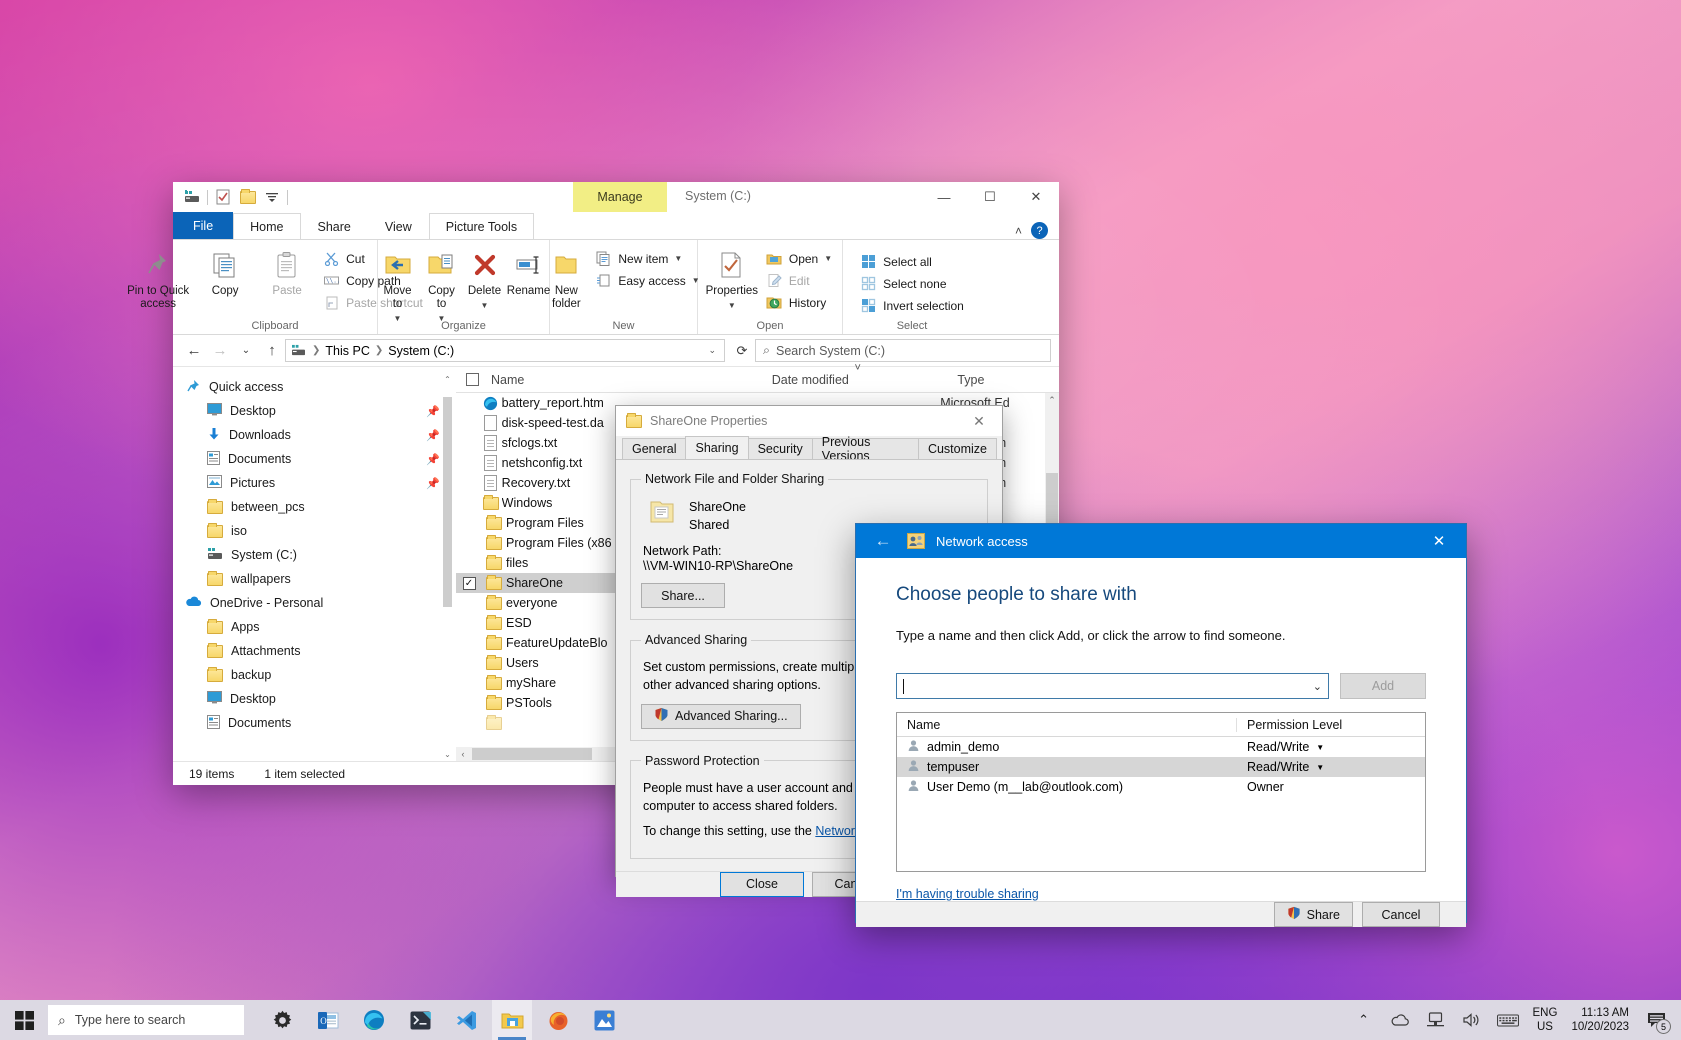 This screenshot has width=1681, height=1040. I want to click on pin-to-quick-access-button: Pin to Quick access, so click(158, 277).